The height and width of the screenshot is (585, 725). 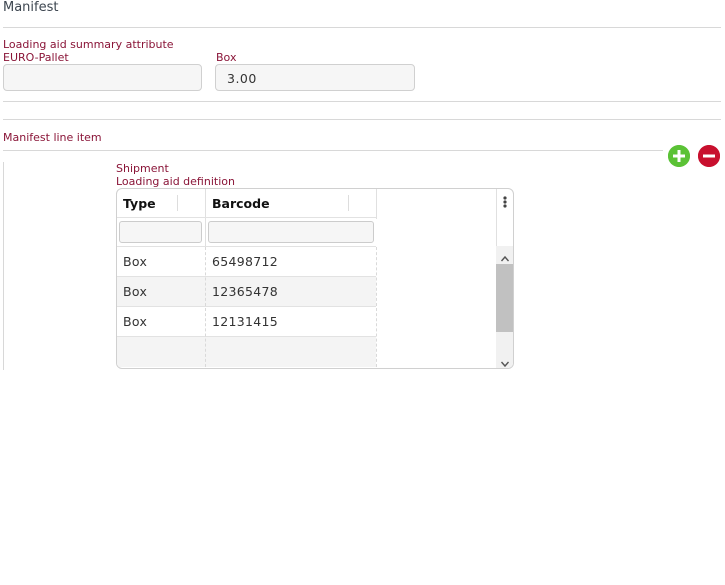 What do you see at coordinates (175, 181) in the screenshot?
I see `loading-aid-definition-label: Loading aid definition` at bounding box center [175, 181].